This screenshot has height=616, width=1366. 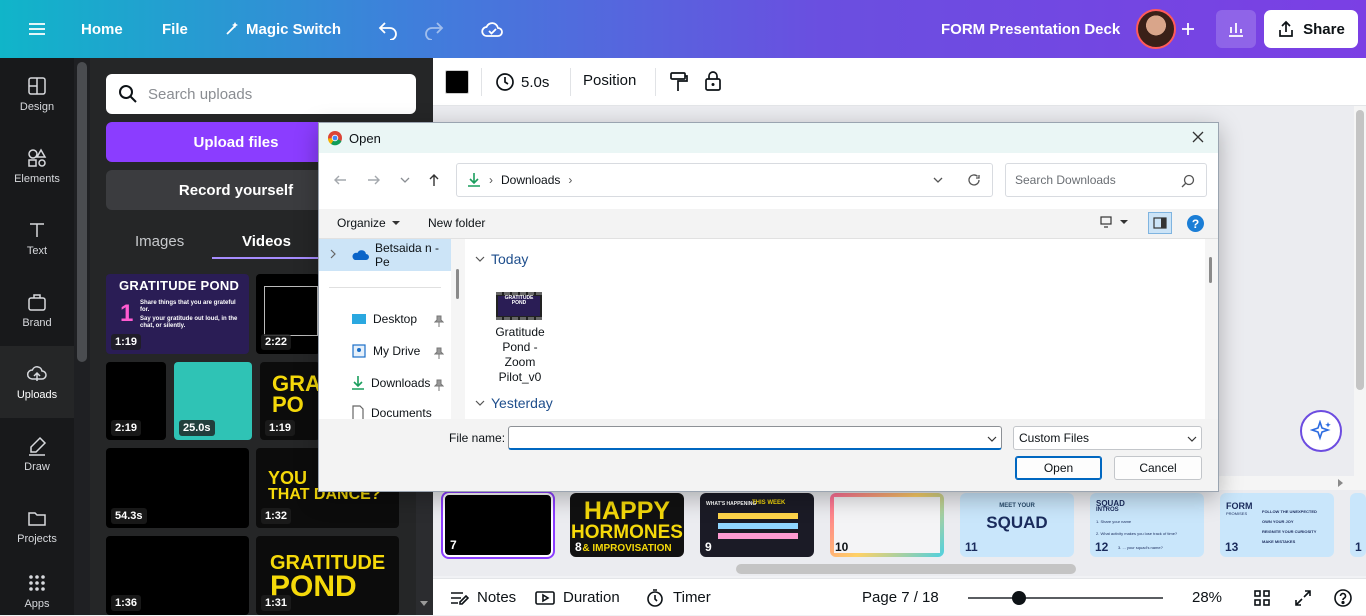 I want to click on file-menu: File, so click(x=175, y=29).